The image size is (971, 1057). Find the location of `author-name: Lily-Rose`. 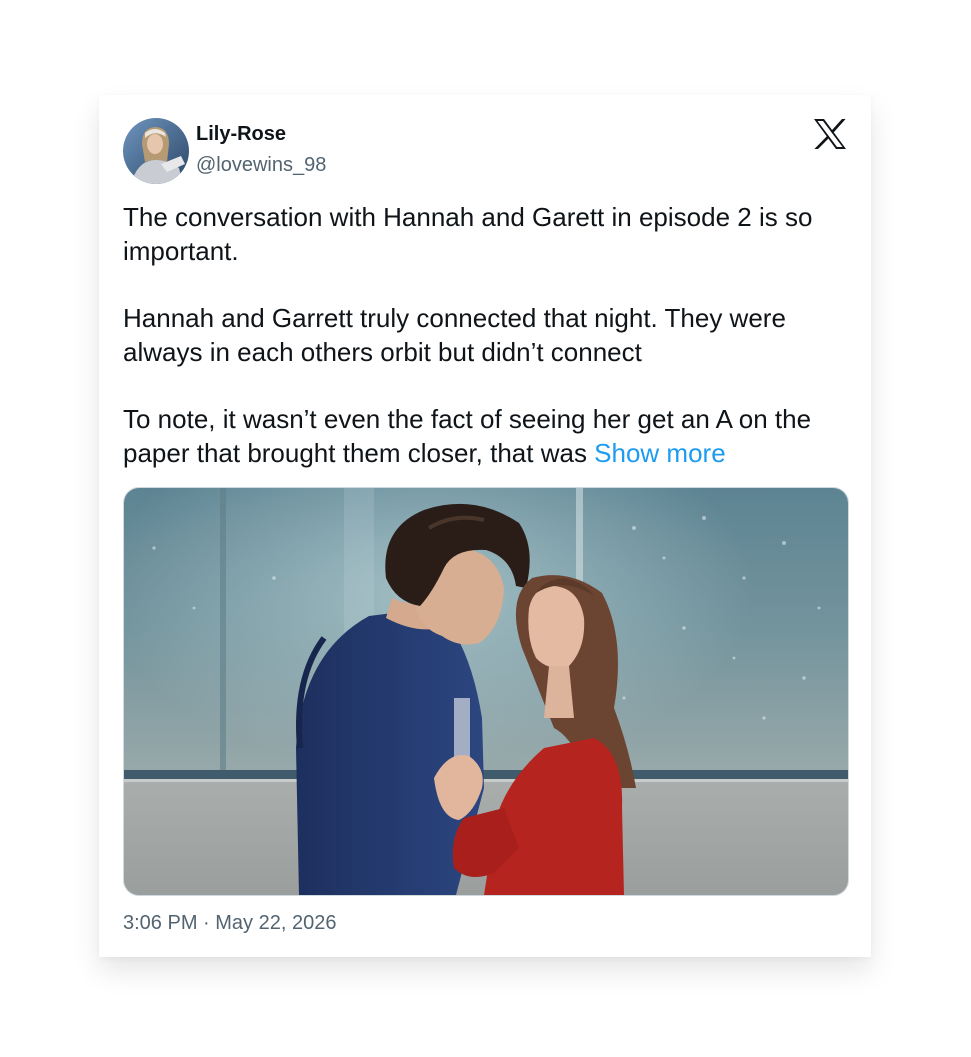

author-name: Lily-Rose is located at coordinates (241, 134).